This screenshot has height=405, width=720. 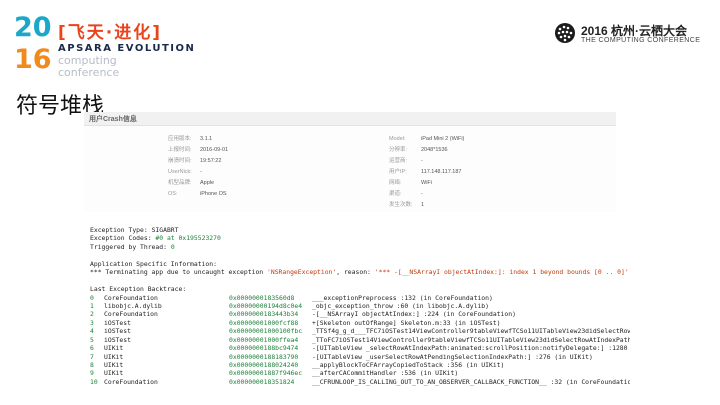 What do you see at coordinates (206, 139) in the screenshot?
I see `info-value: 3.1.1` at bounding box center [206, 139].